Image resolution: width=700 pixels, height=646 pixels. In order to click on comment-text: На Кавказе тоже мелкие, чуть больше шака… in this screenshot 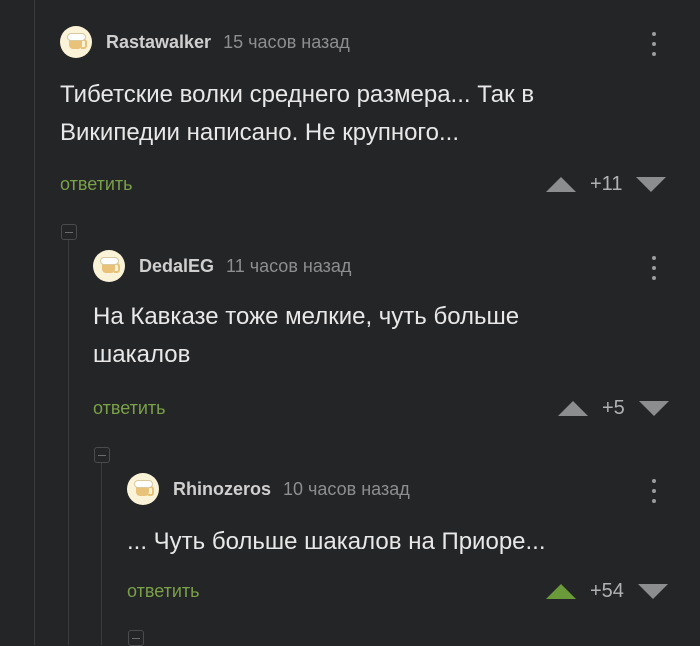, I will do `click(306, 336)`.